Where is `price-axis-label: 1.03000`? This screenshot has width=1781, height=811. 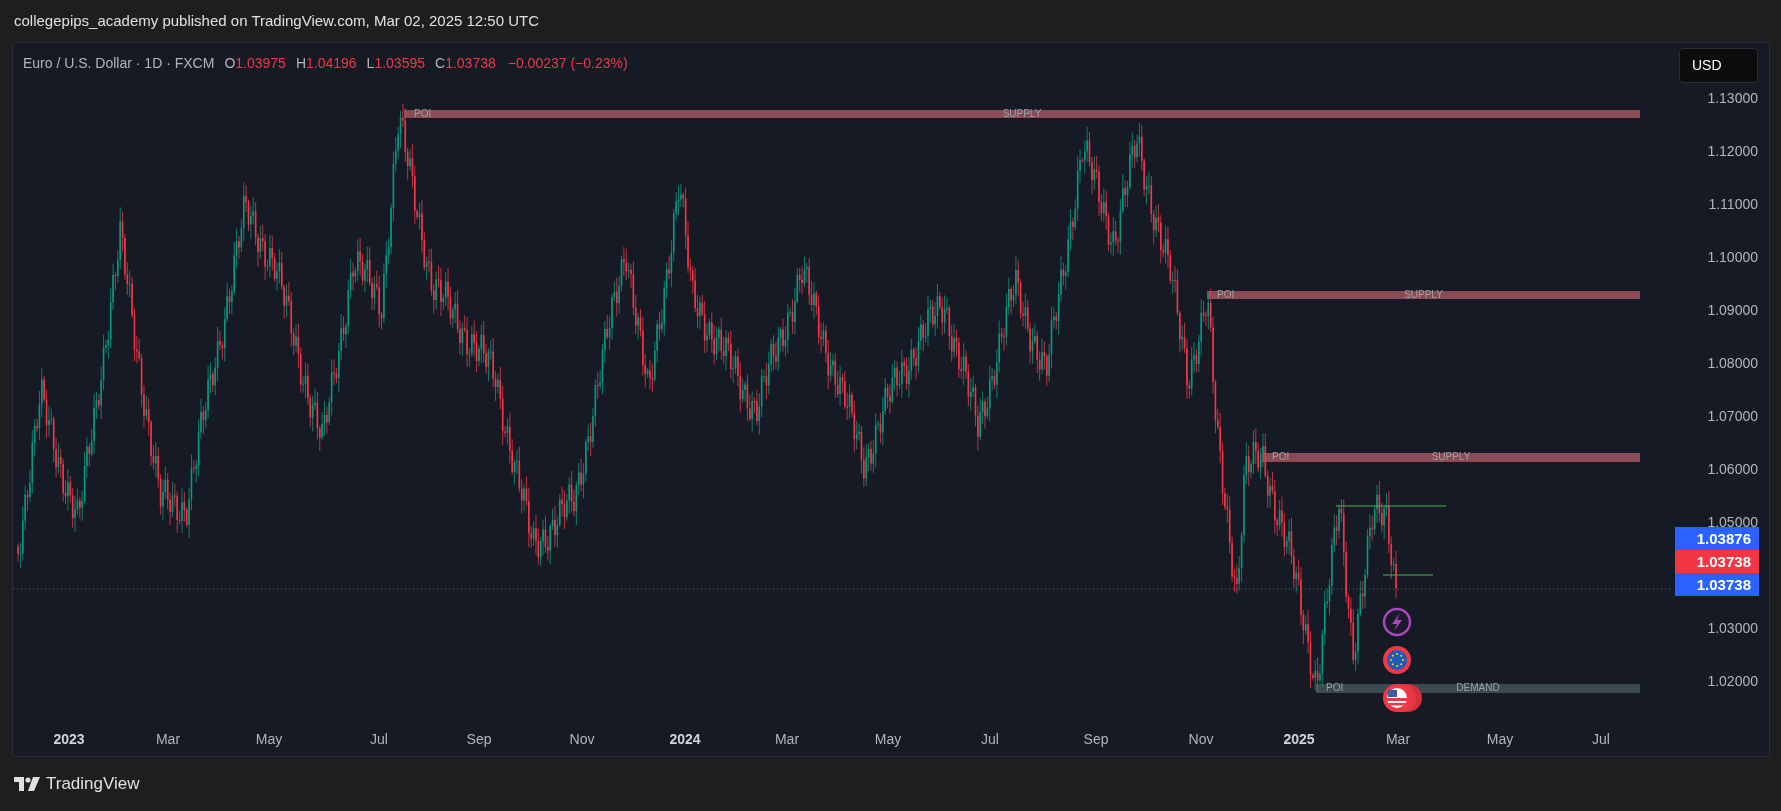
price-axis-label: 1.03000 is located at coordinates (1732, 628).